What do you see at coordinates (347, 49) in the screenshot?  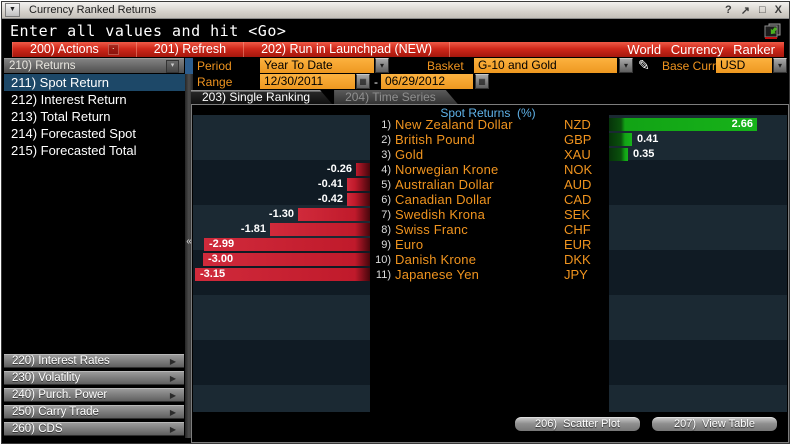 I see `menu-item: 202) Run in Launchpad (NEW)` at bounding box center [347, 49].